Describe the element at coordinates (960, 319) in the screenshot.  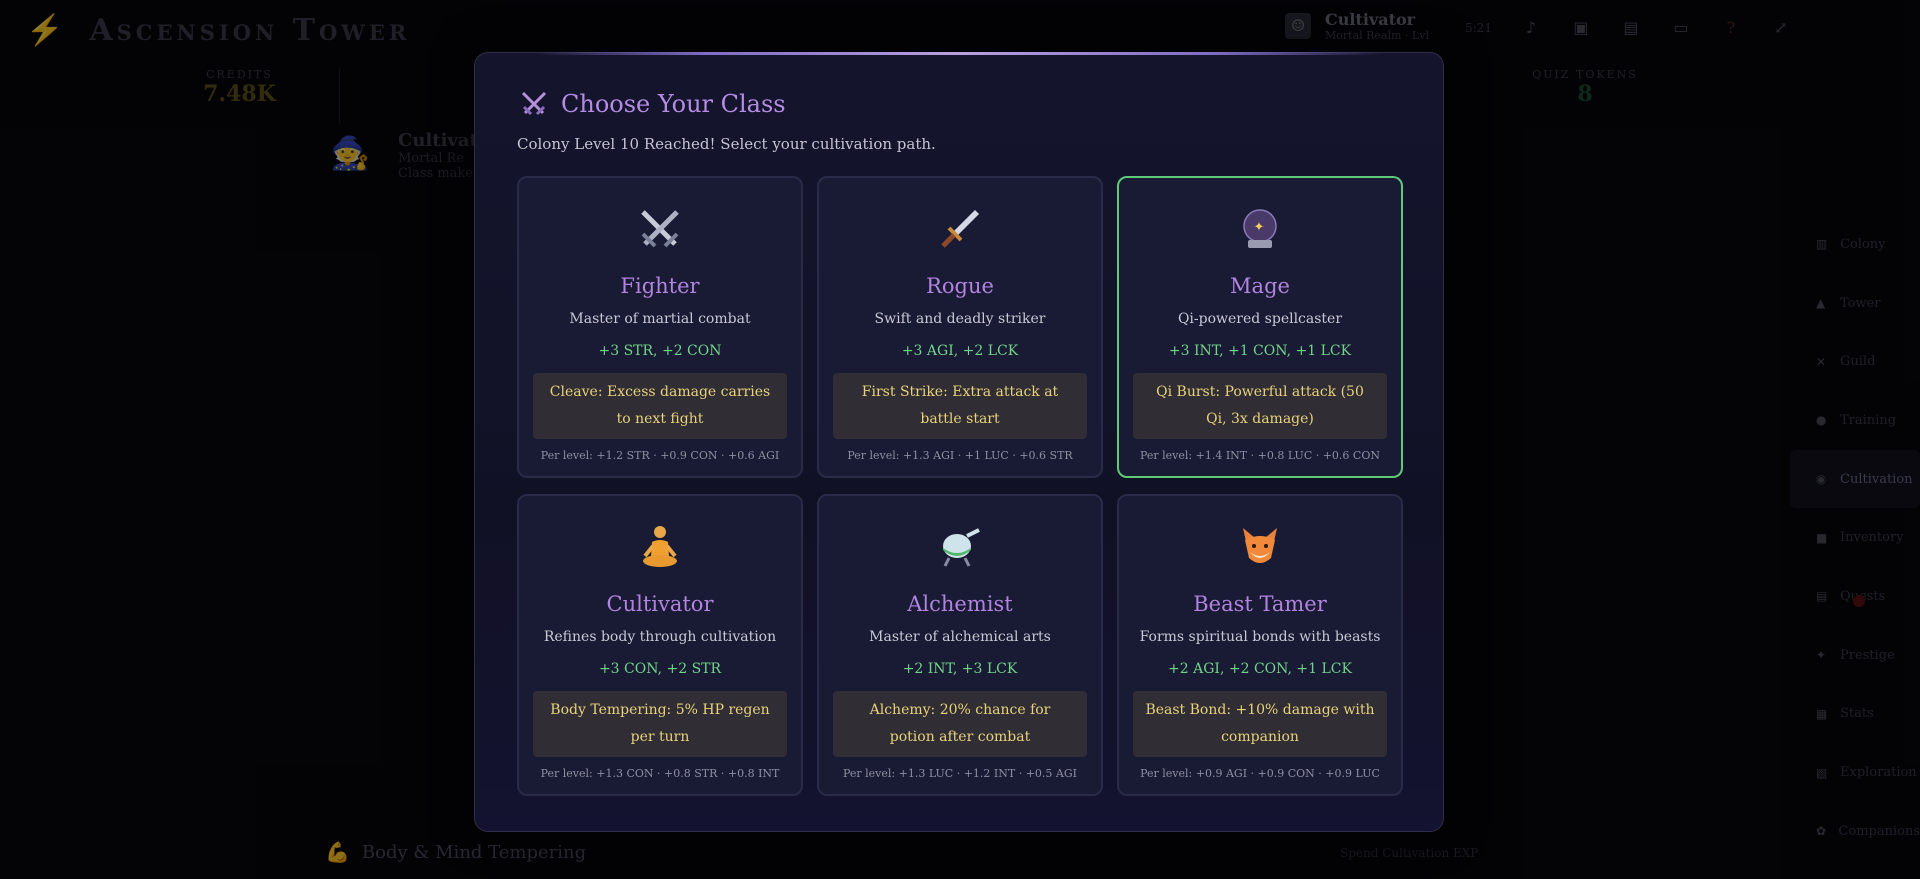
I see `class-description: Swift and deadly striker` at that location.